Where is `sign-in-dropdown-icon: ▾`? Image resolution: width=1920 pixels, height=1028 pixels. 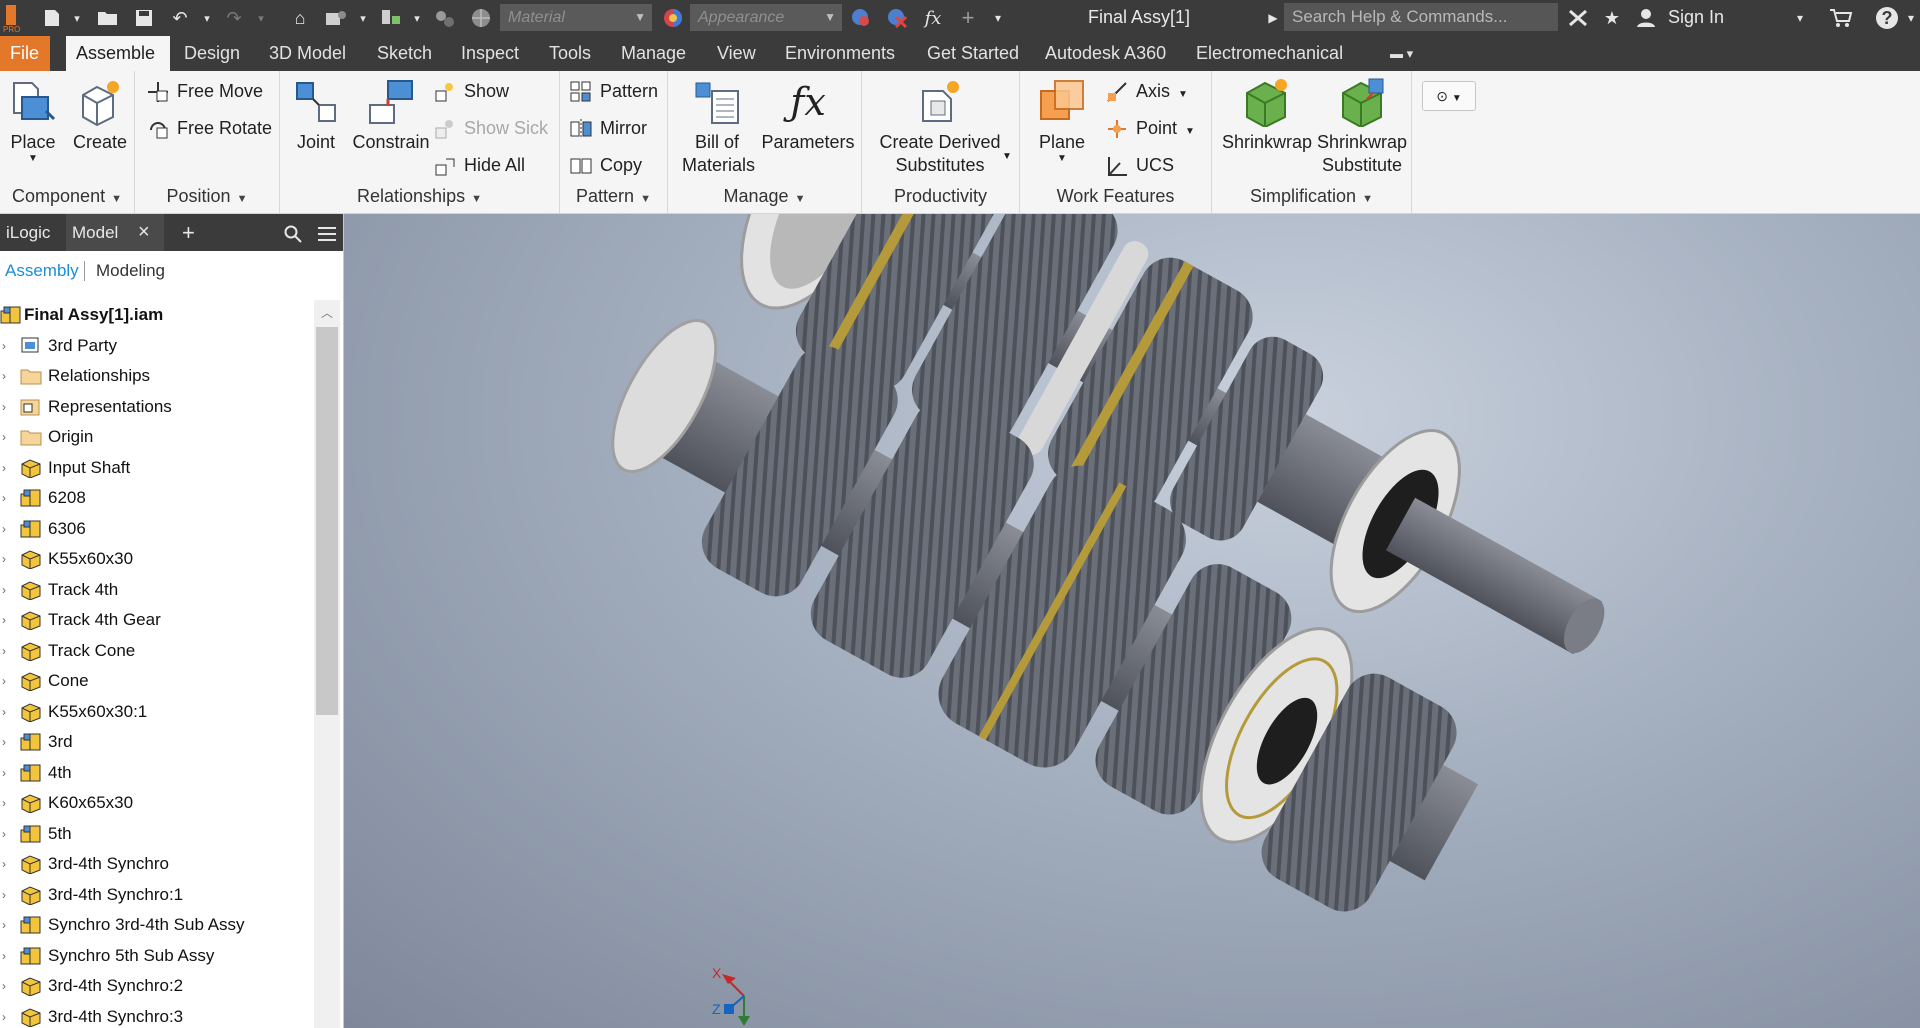
sign-in-dropdown-icon: ▾ is located at coordinates (1800, 18).